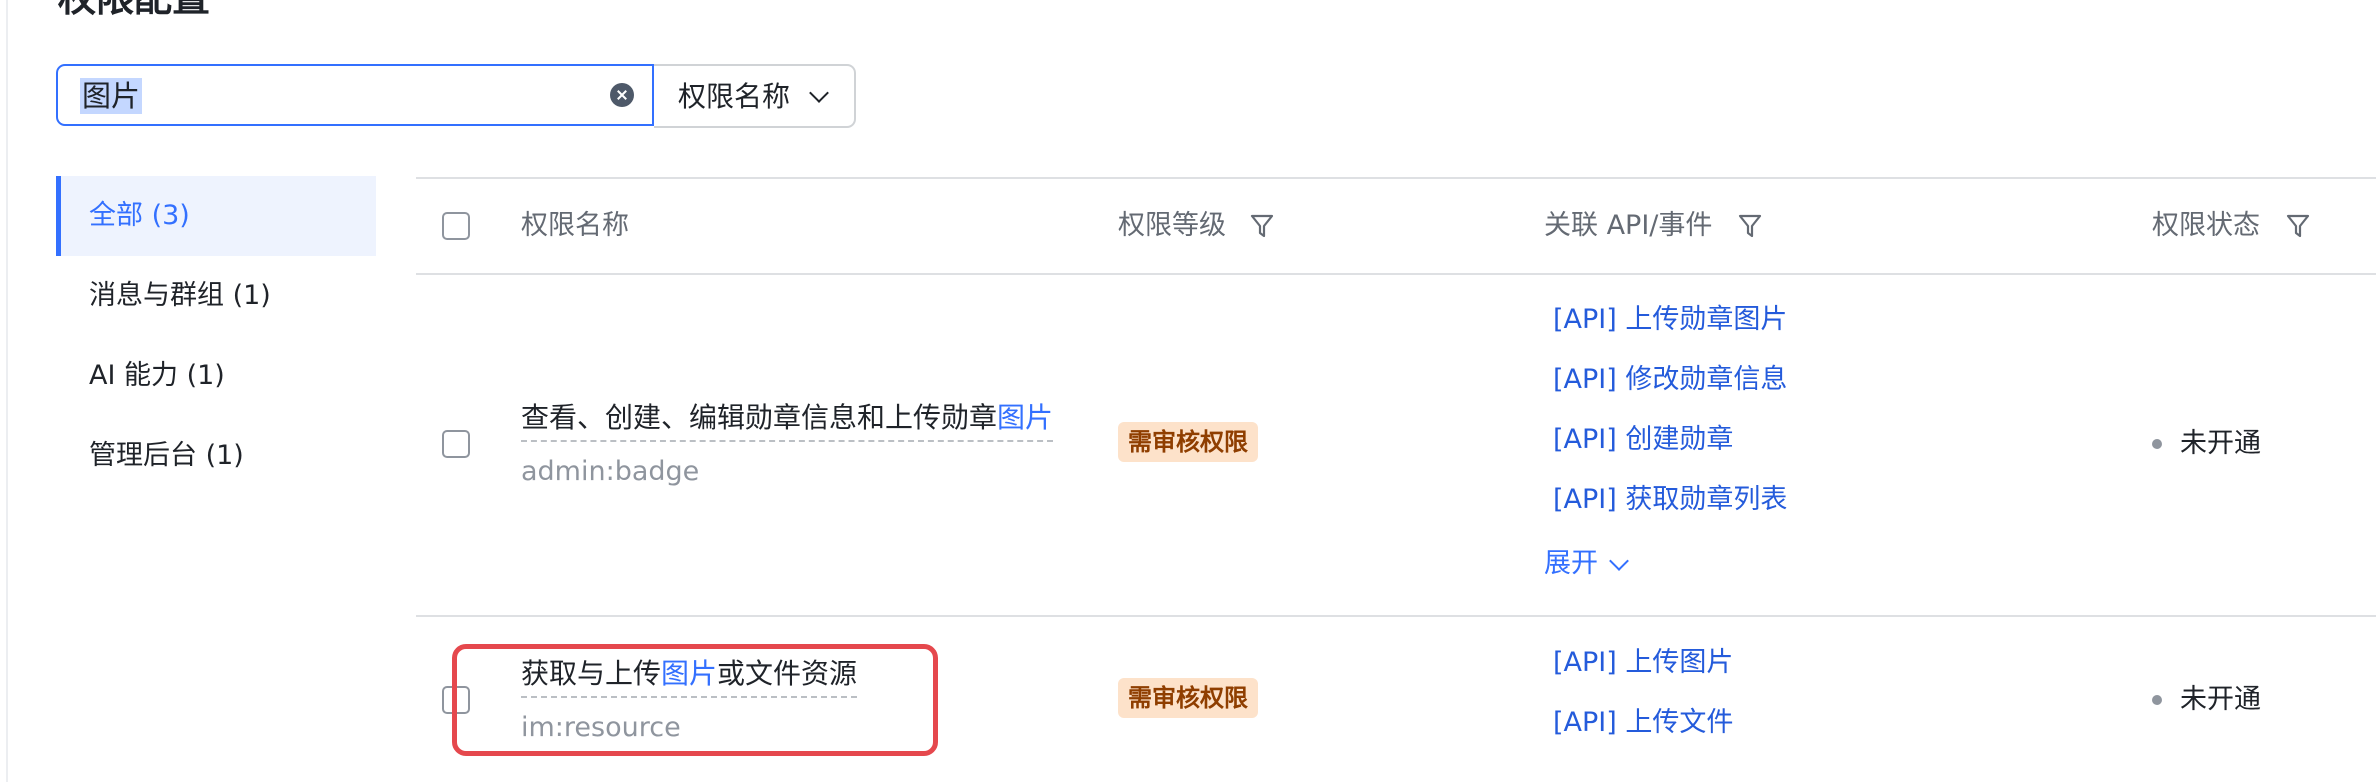 The image size is (2376, 782). Describe the element at coordinates (1025, 417) in the screenshot. I see `search-highlight: 图片` at that location.